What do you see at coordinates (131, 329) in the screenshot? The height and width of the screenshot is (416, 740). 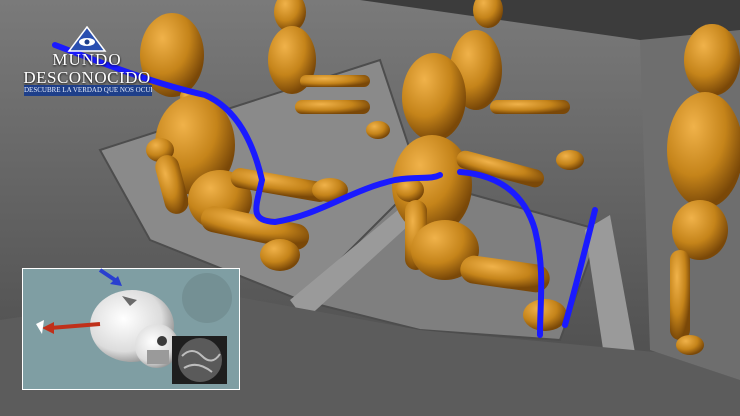 I see `inset-skull-illustration` at bounding box center [131, 329].